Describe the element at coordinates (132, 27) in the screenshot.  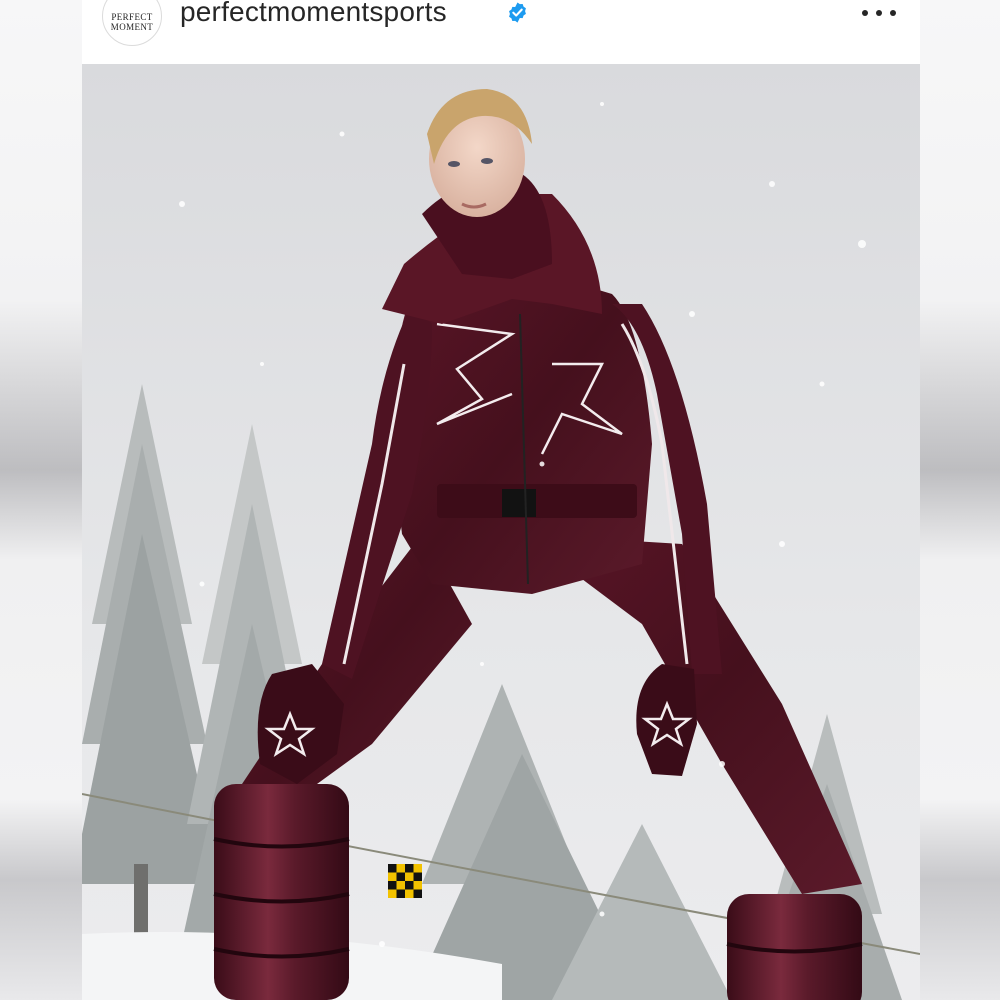
I see `avatar-text-line-2: MOMENT` at that location.